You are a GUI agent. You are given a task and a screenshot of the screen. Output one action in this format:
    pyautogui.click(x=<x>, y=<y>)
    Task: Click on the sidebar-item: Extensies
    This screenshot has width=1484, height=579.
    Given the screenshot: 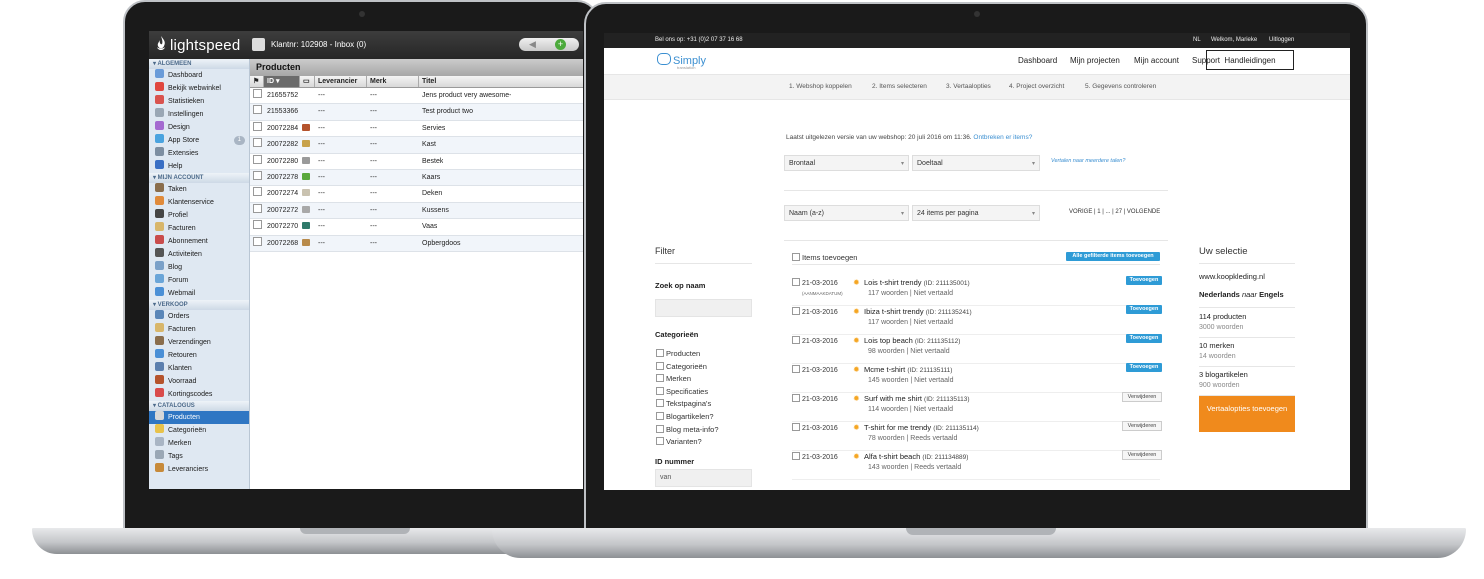 What is the action you would take?
    pyautogui.click(x=199, y=153)
    